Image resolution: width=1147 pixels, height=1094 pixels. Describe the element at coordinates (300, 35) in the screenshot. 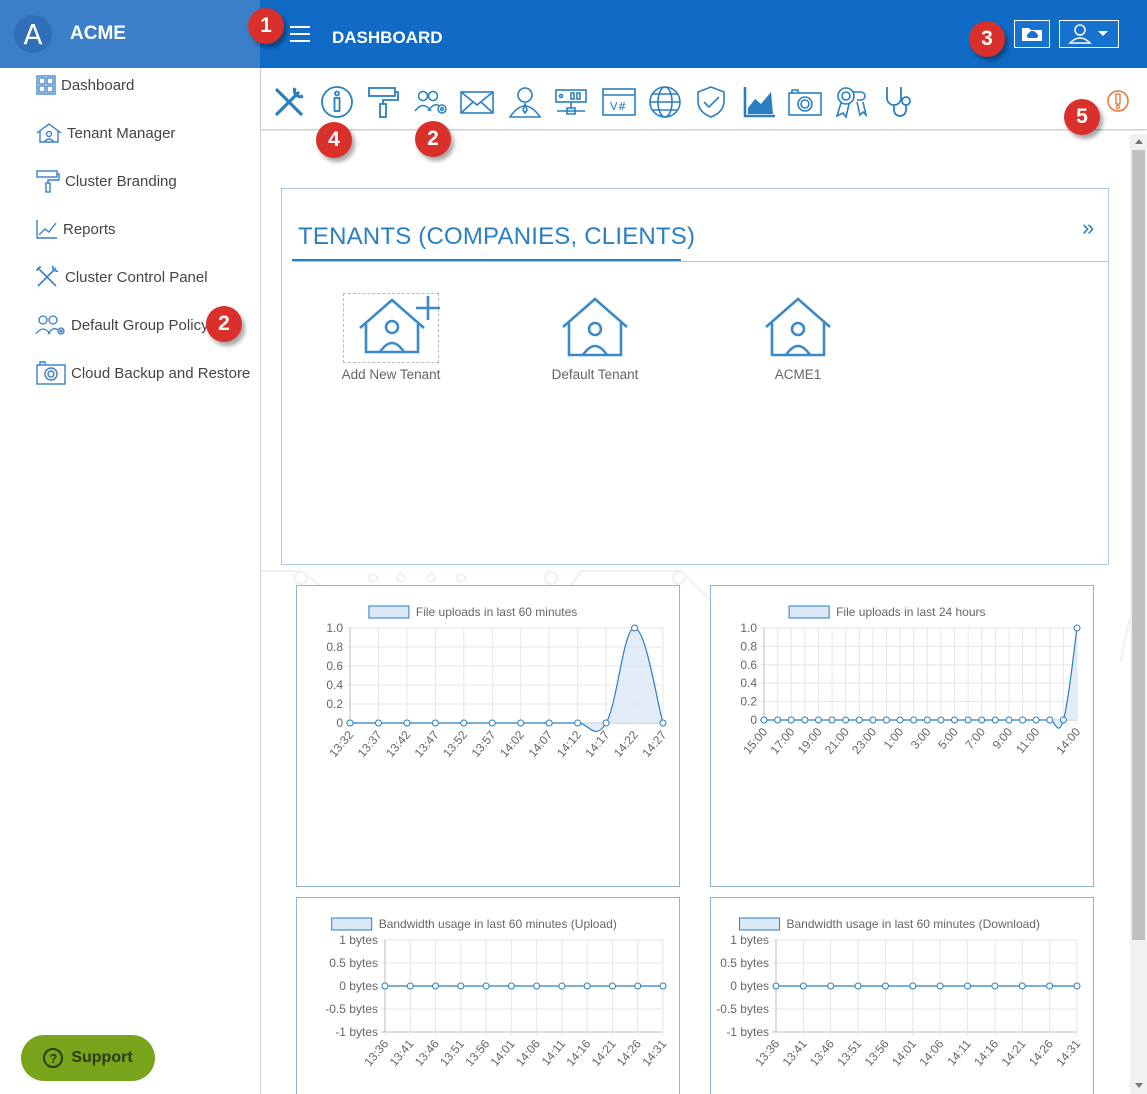

I see `hamburger-menu-icon` at that location.